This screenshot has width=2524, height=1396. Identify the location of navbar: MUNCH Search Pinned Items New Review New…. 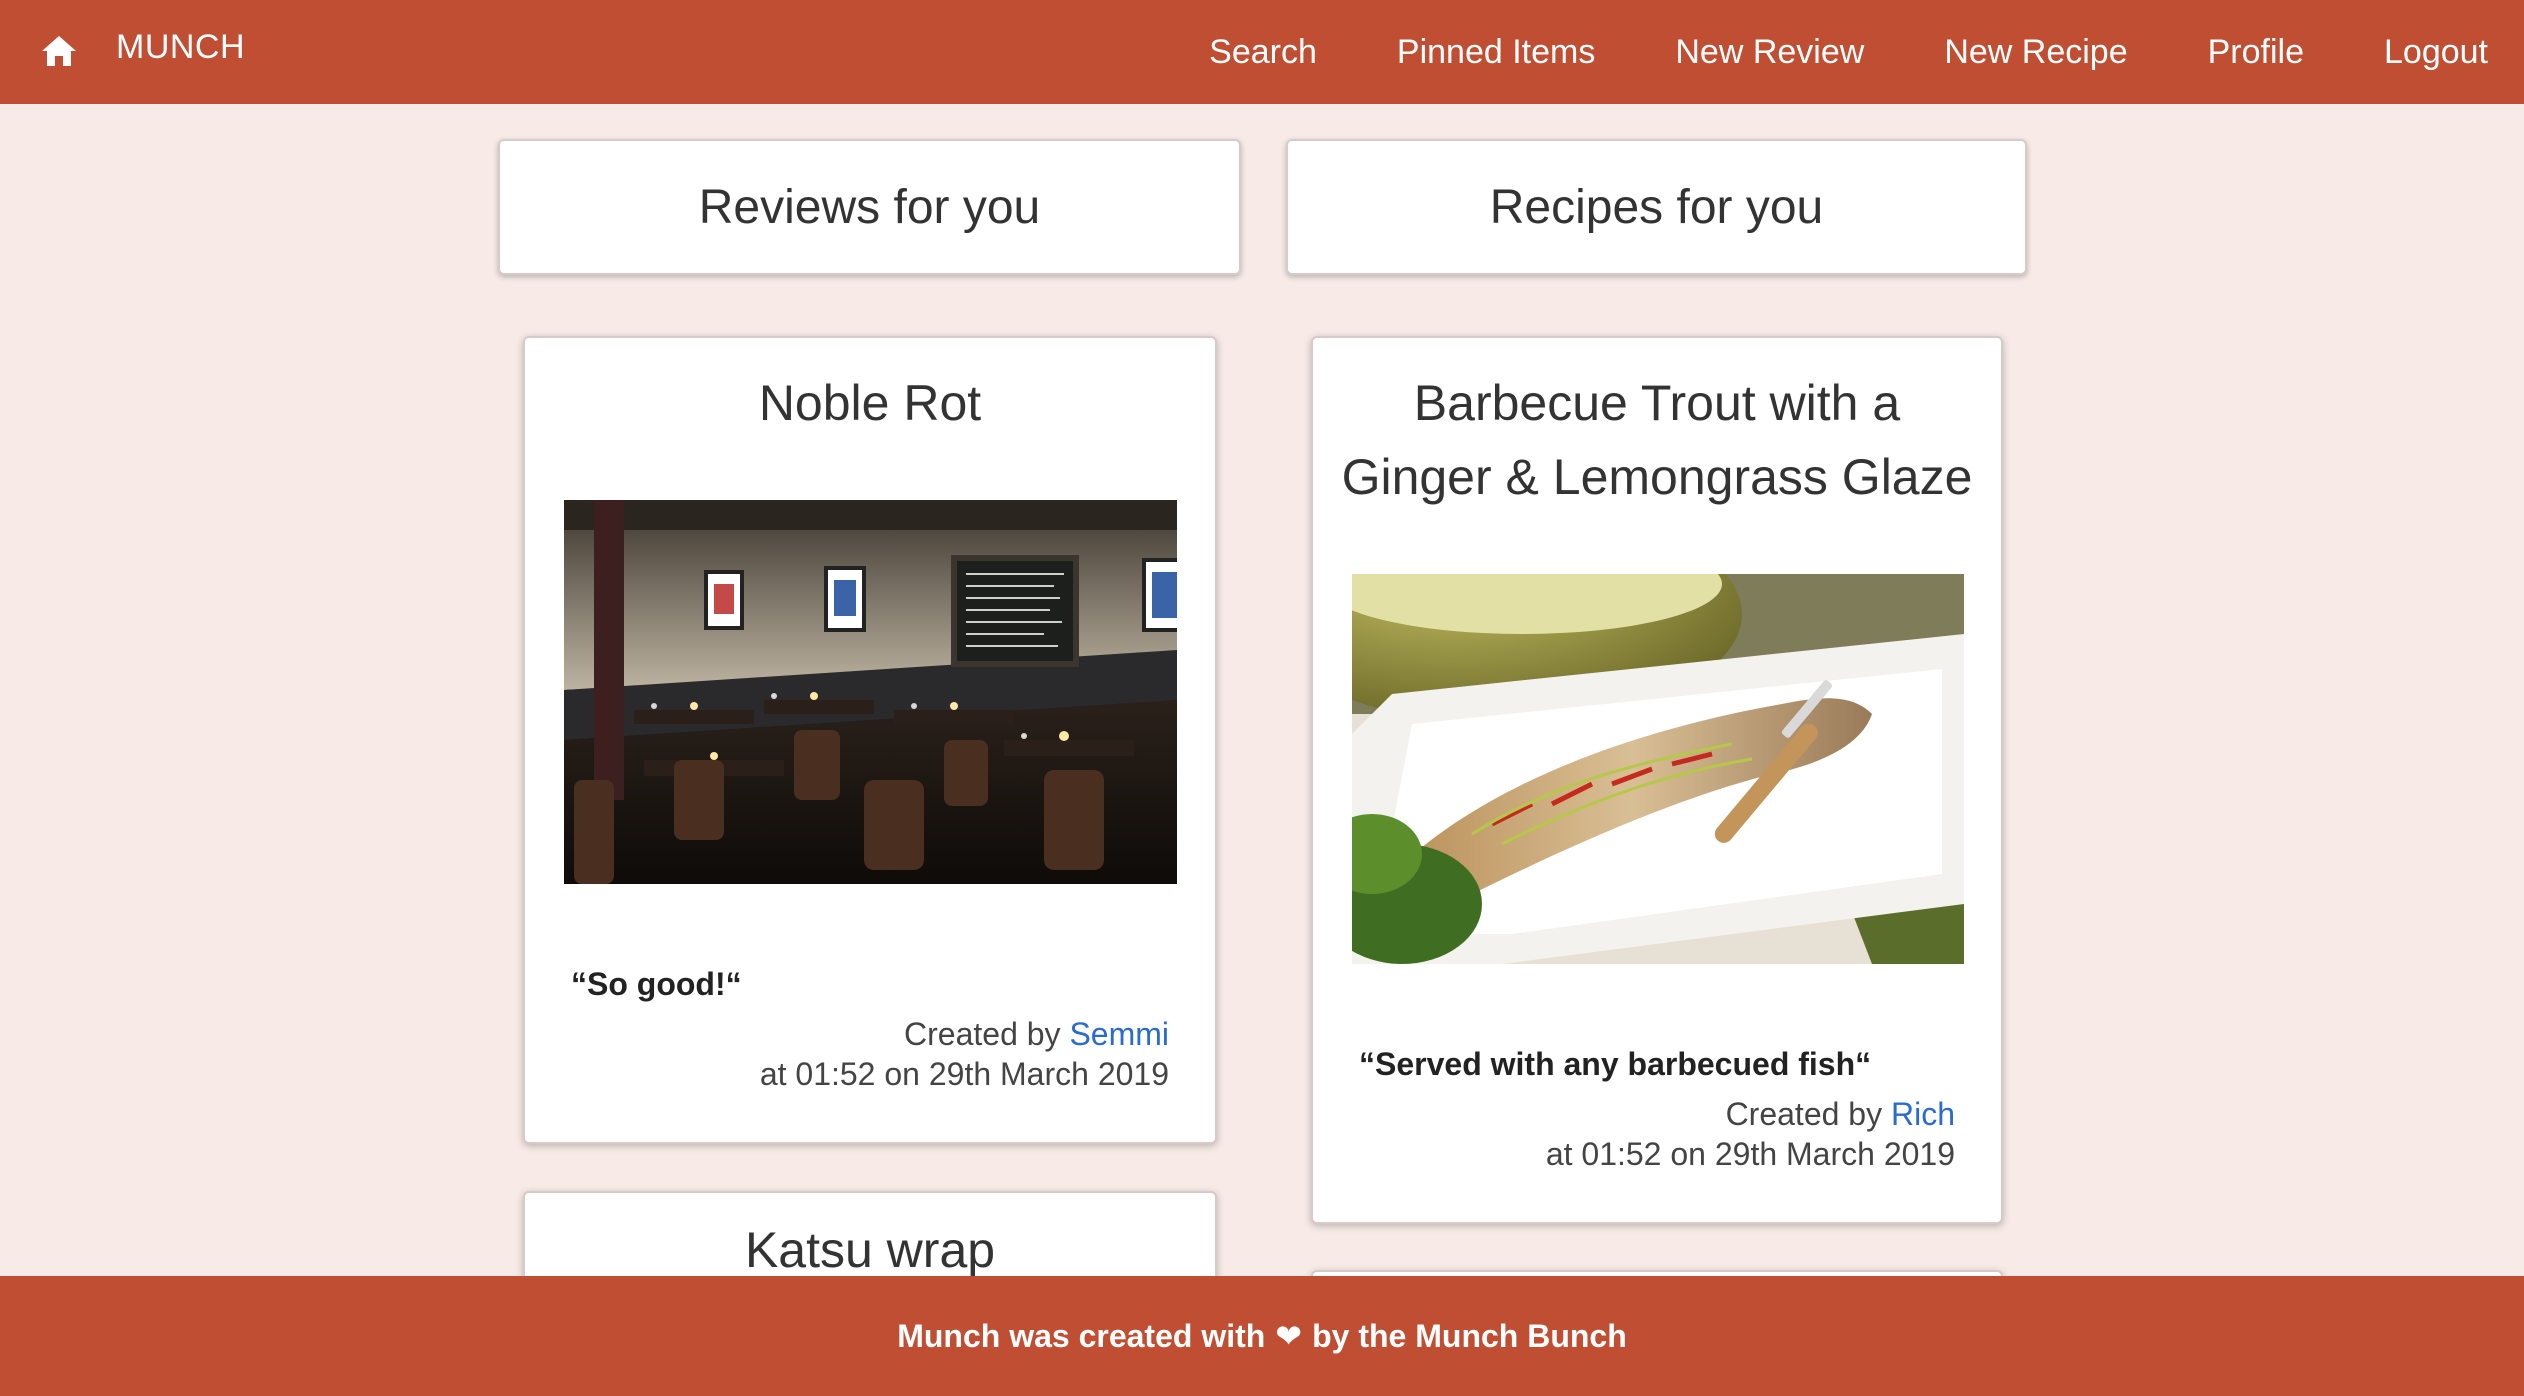
(1262, 52).